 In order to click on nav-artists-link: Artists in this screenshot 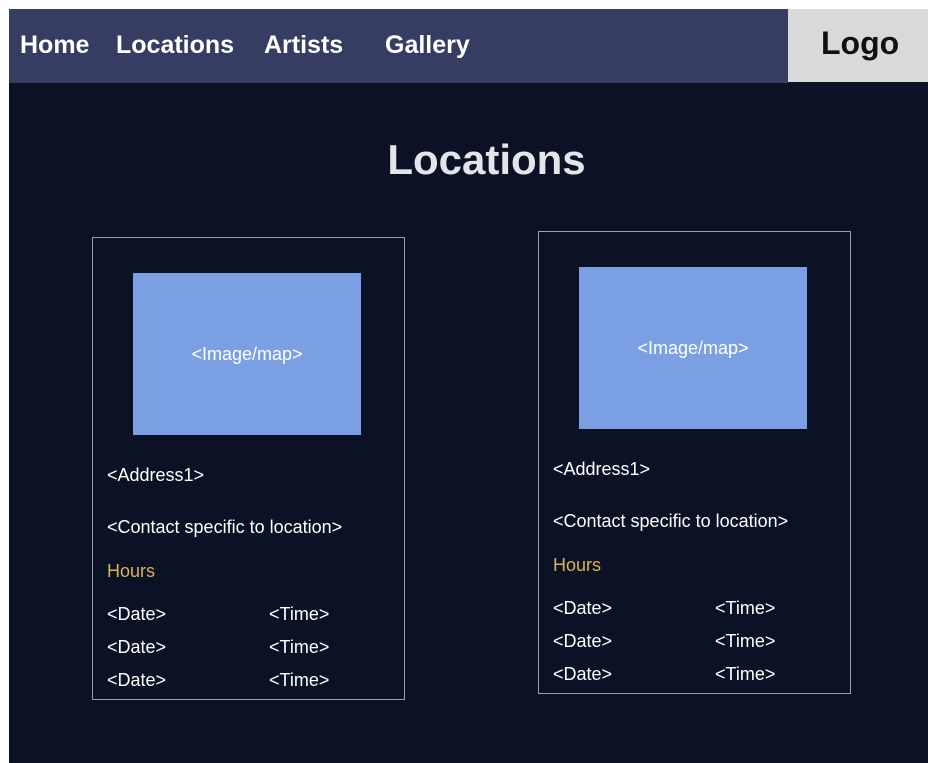, I will do `click(303, 45)`.